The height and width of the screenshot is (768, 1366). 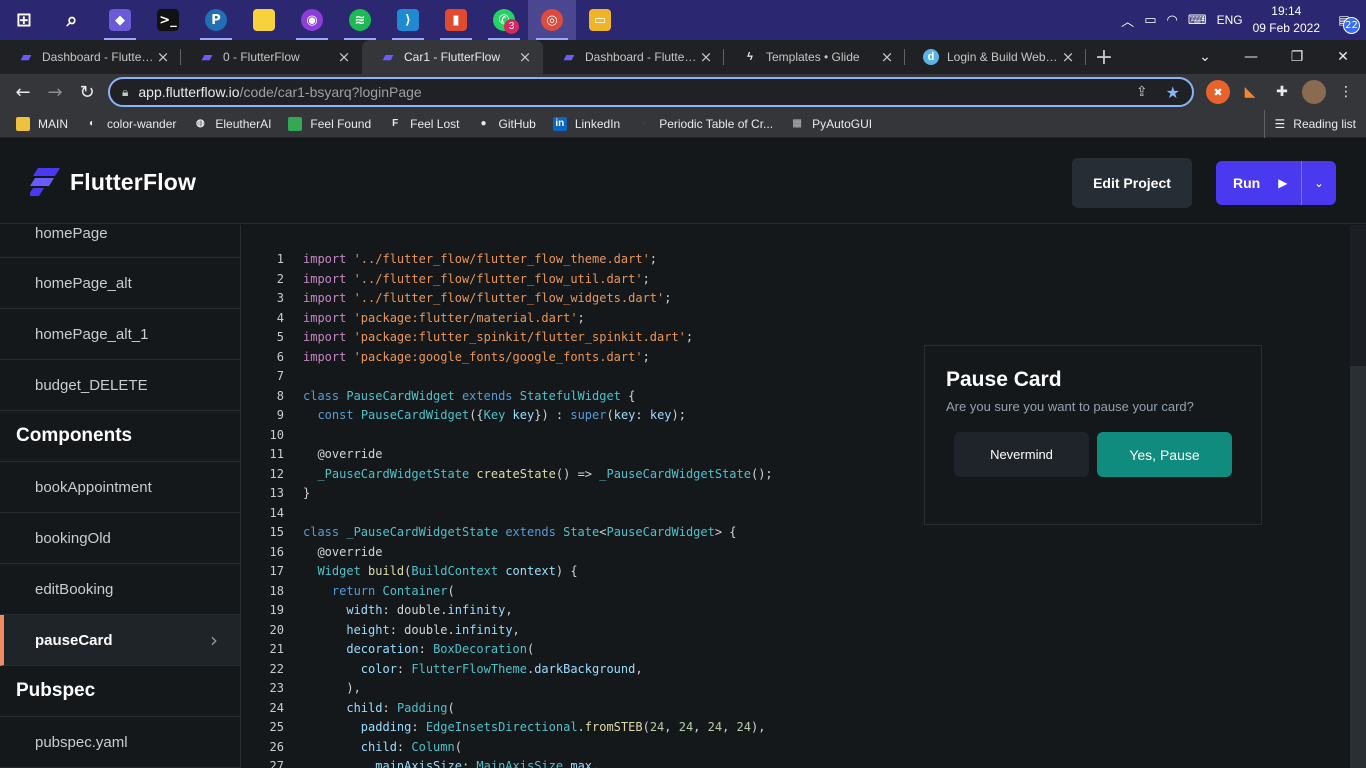 What do you see at coordinates (1197, 20) in the screenshot?
I see `keyboard-icon: ⌨` at bounding box center [1197, 20].